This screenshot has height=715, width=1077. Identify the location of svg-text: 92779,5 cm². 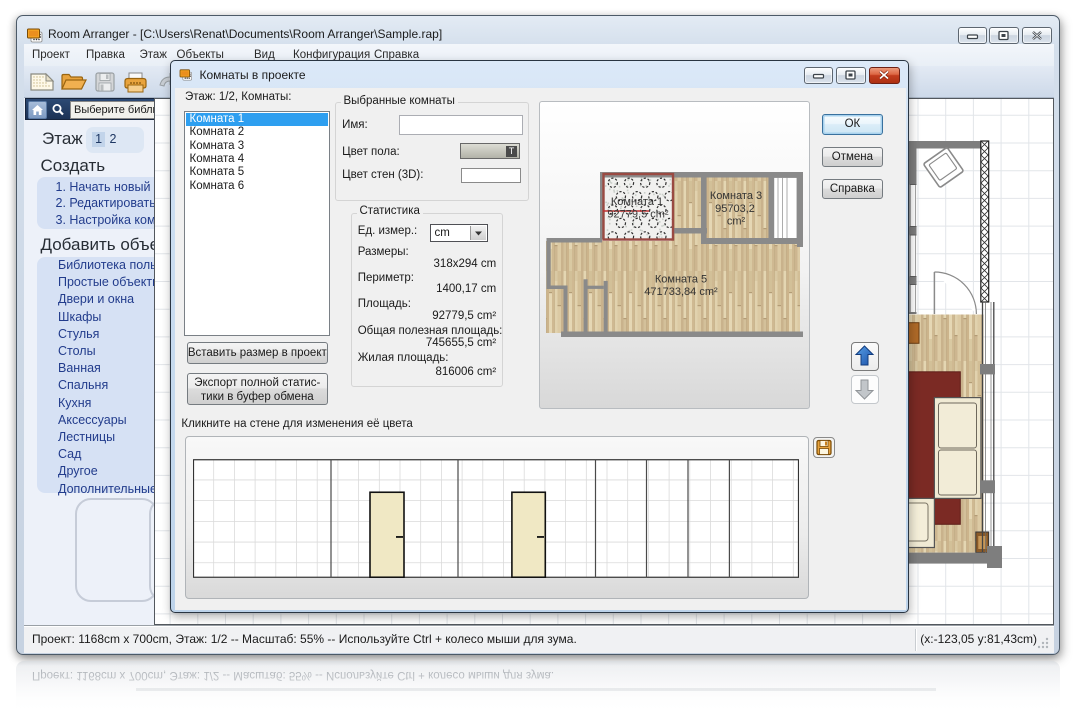
(637, 215).